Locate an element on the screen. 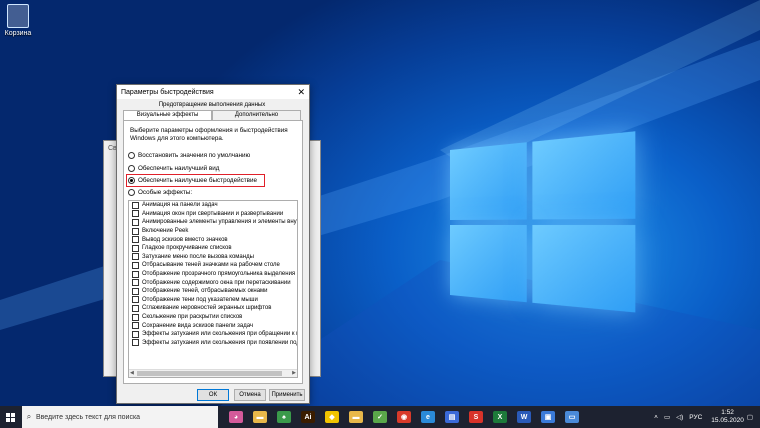  effect-list-item: Сохранение вида эскизов панели задач is located at coordinates (213, 325).